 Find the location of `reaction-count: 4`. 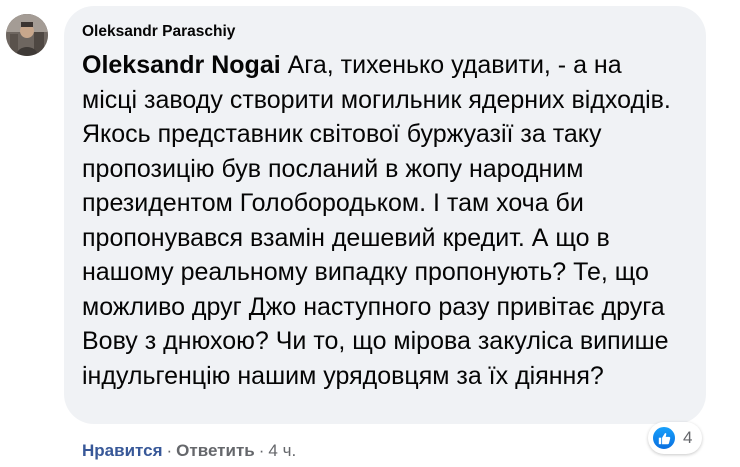

reaction-count: 4 is located at coordinates (688, 437).